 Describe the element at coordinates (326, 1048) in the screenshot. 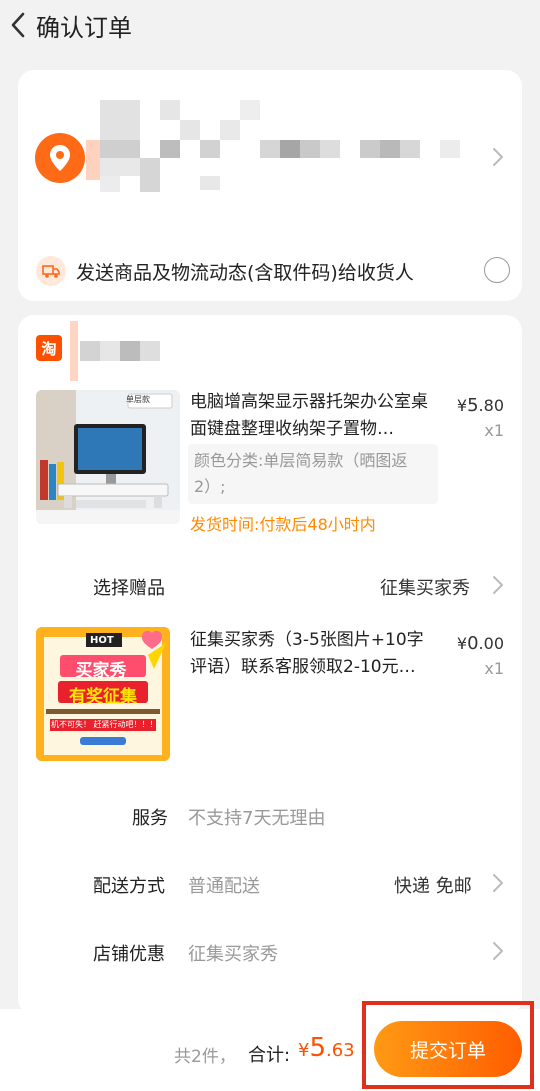

I see `total-price: ¥5.63` at that location.